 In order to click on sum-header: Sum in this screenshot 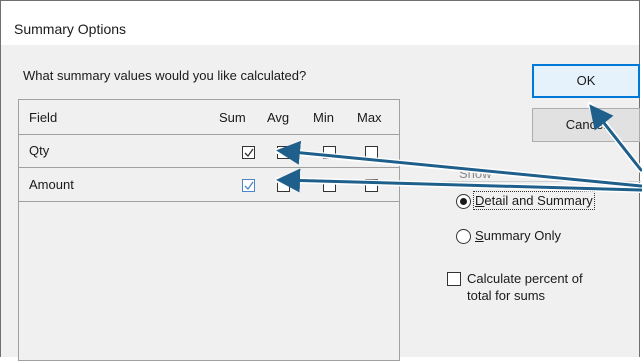, I will do `click(232, 117)`.